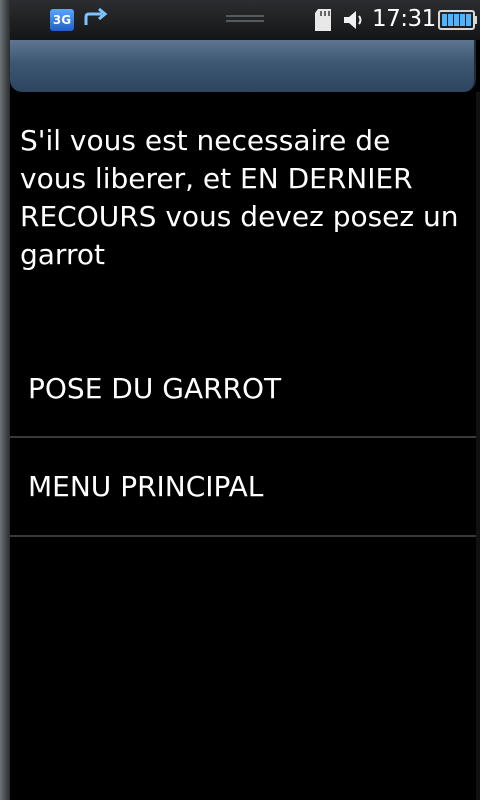 The width and height of the screenshot is (480, 800). What do you see at coordinates (96, 16) in the screenshot?
I see `sync-icon` at bounding box center [96, 16].